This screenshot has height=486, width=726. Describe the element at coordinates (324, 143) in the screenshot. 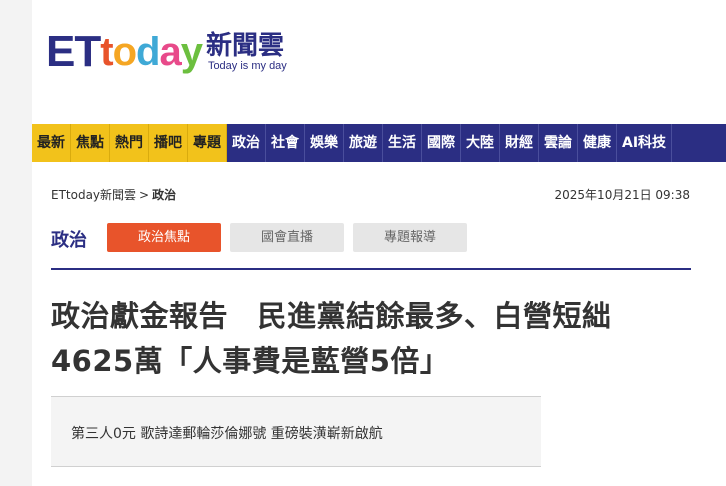

I see `nav-item: 娛樂` at that location.